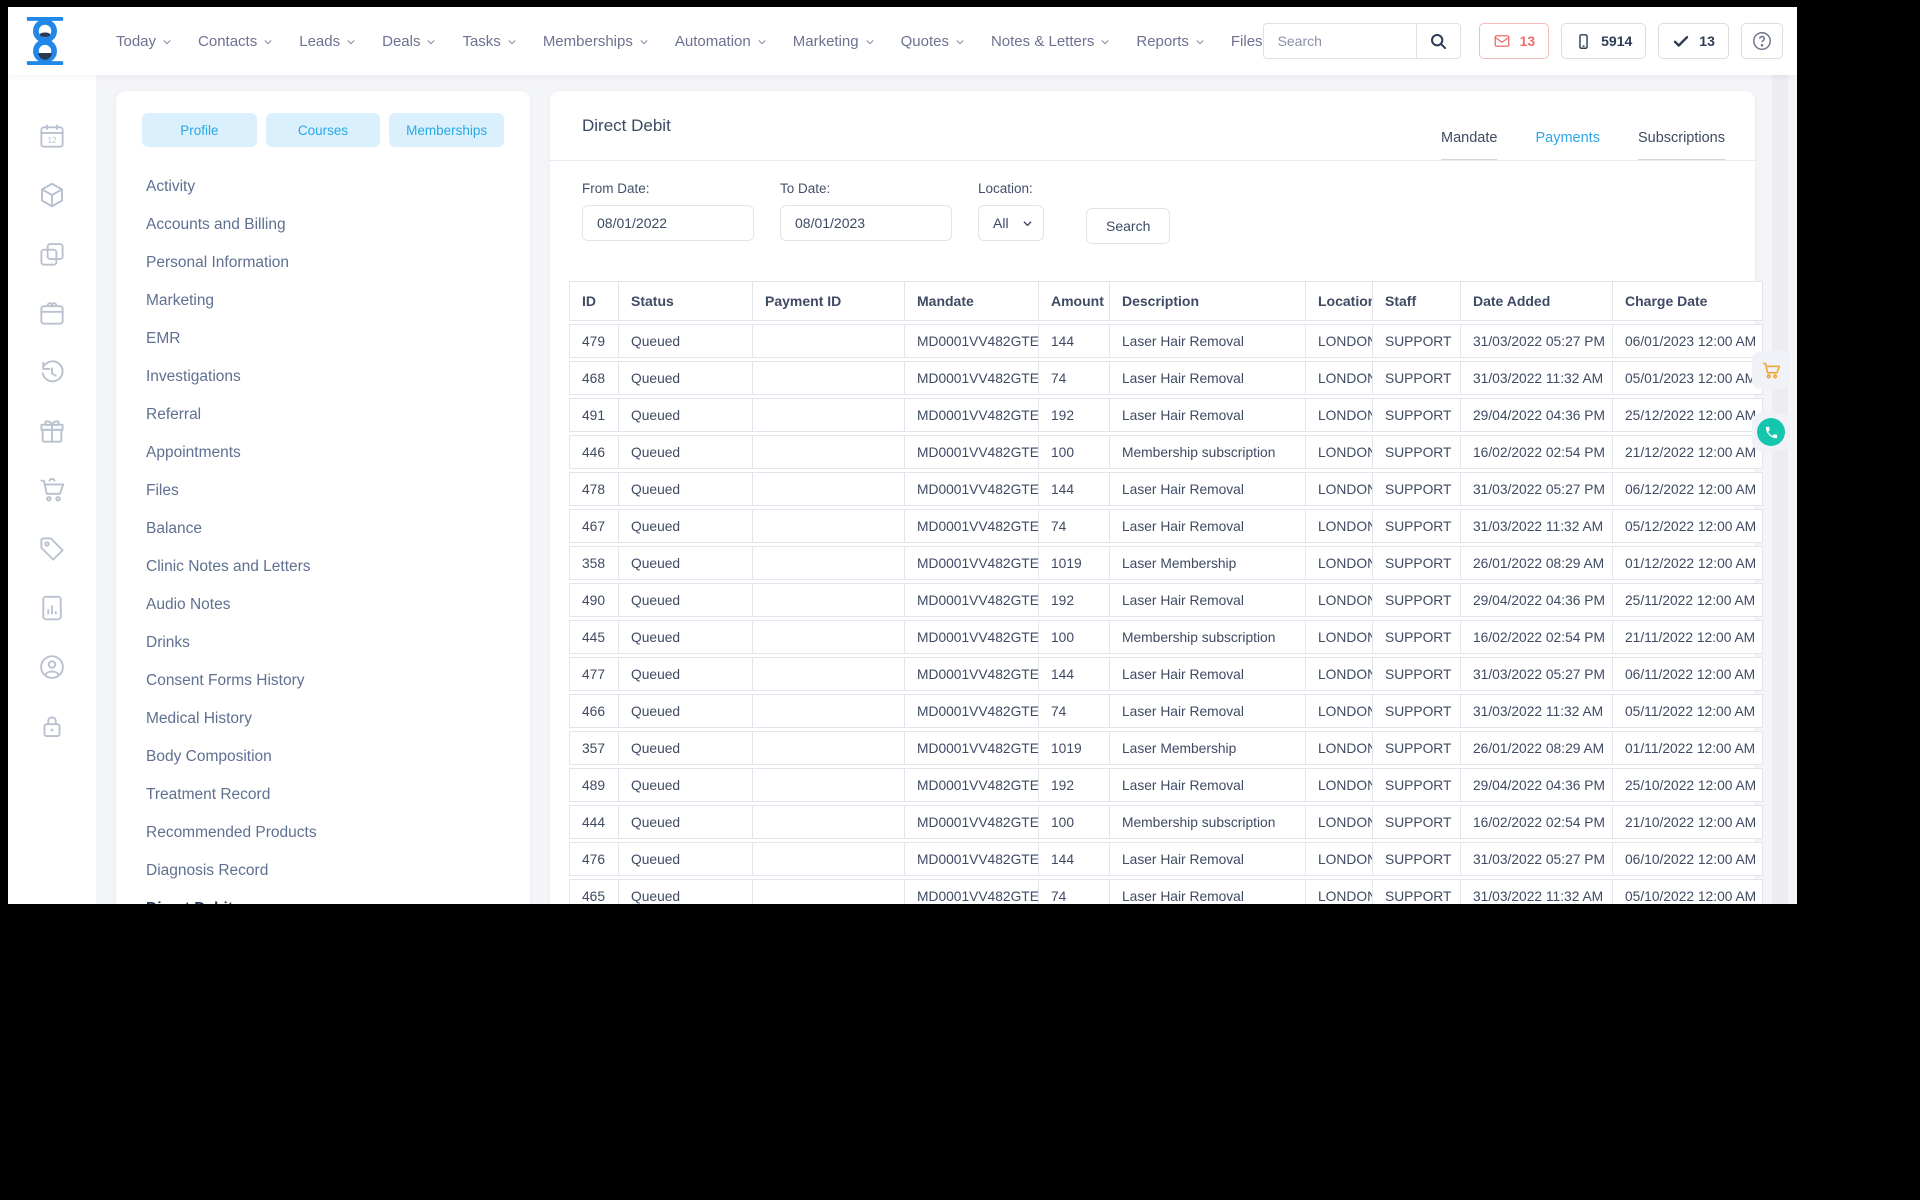 The width and height of the screenshot is (1920, 1200). Describe the element at coordinates (1050, 41) in the screenshot. I see `nav-item-notes-letters: Notes & Letters` at that location.